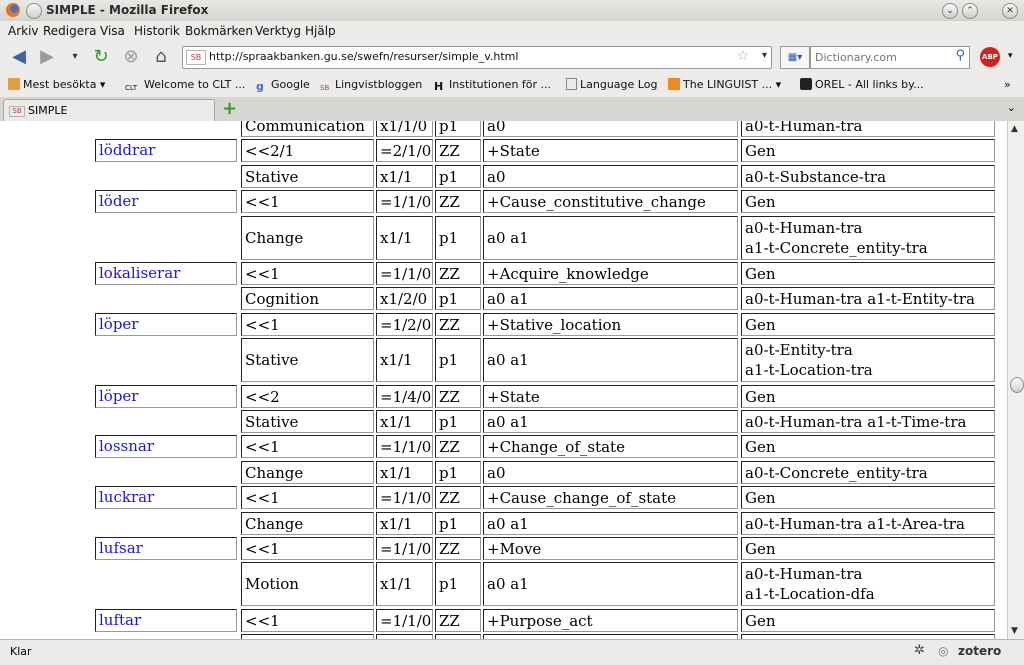 The width and height of the screenshot is (1024, 665). Describe the element at coordinates (112, 31) in the screenshot. I see `menu-visa: Visa` at that location.